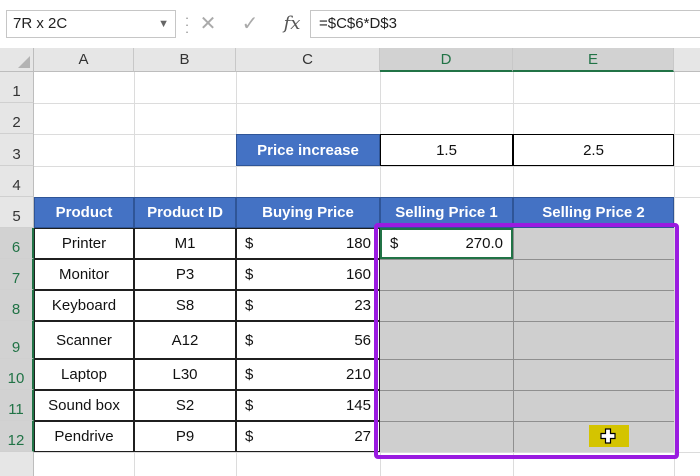  I want to click on product-cell: Printer, so click(84, 243).